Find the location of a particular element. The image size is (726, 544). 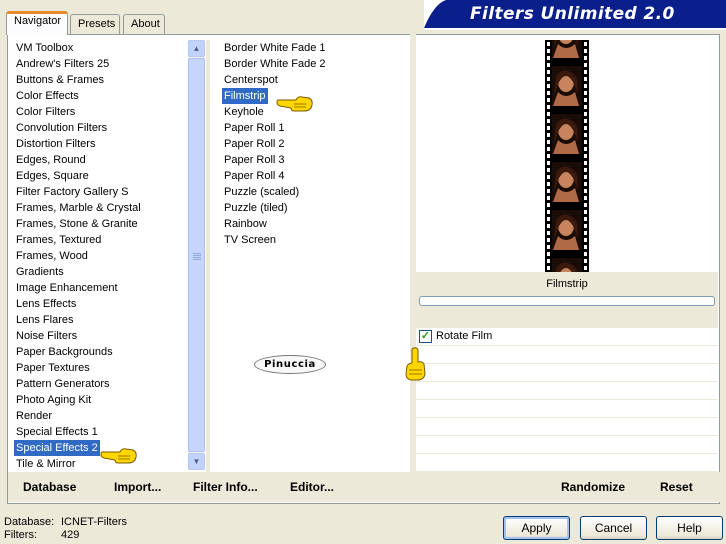

list-divider is located at coordinates (208, 256).